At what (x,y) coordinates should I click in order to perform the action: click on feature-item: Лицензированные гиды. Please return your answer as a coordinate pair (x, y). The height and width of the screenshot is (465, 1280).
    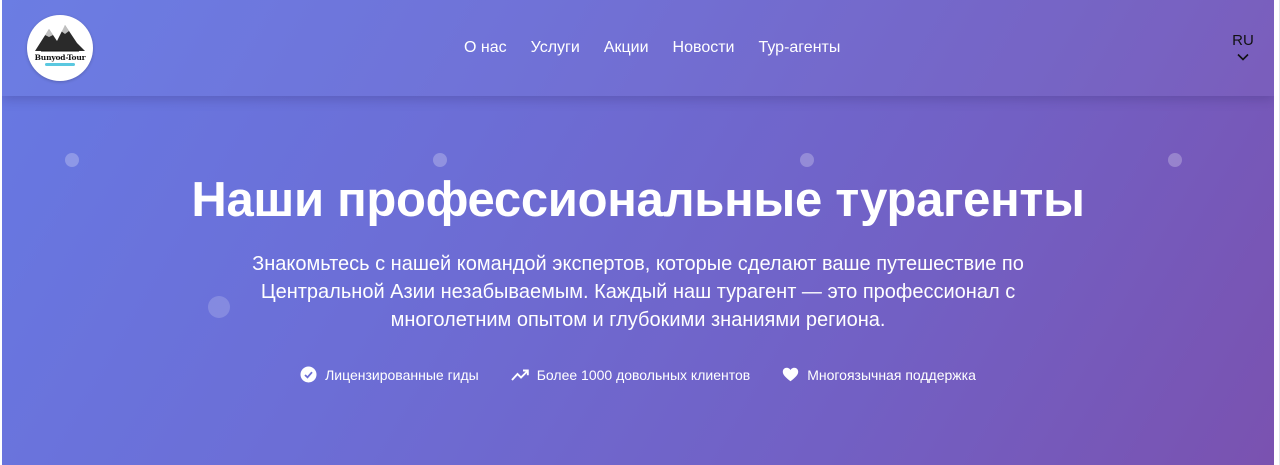
    Looking at the image, I should click on (389, 374).